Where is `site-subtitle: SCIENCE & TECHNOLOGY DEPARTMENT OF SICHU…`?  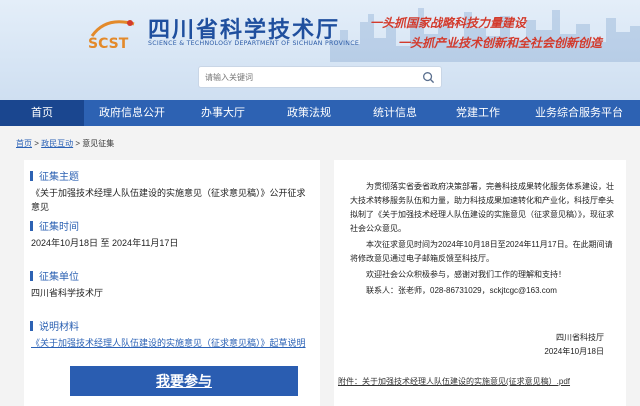 site-subtitle: SCIENCE & TECHNOLOGY DEPARTMENT OF SICHU… is located at coordinates (254, 43).